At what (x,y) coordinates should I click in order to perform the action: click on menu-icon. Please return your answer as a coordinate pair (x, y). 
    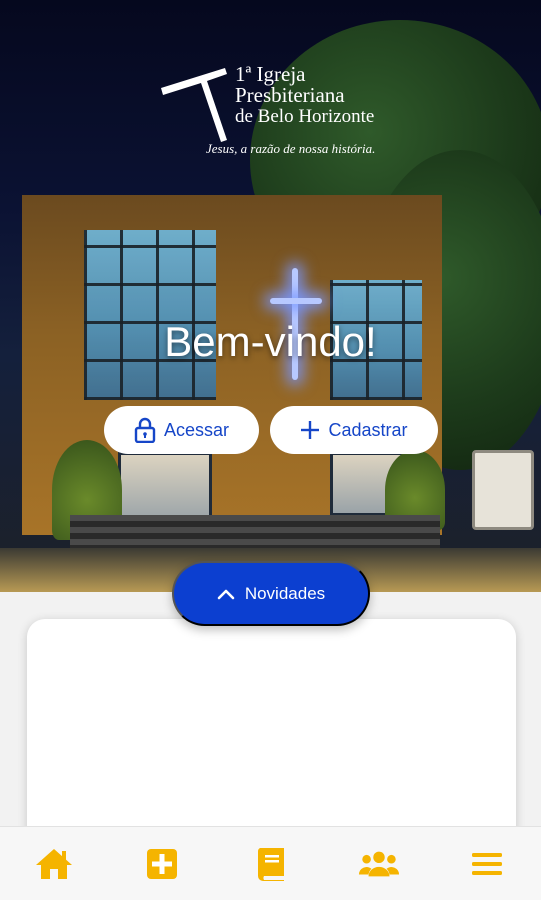
    Looking at the image, I should click on (487, 863).